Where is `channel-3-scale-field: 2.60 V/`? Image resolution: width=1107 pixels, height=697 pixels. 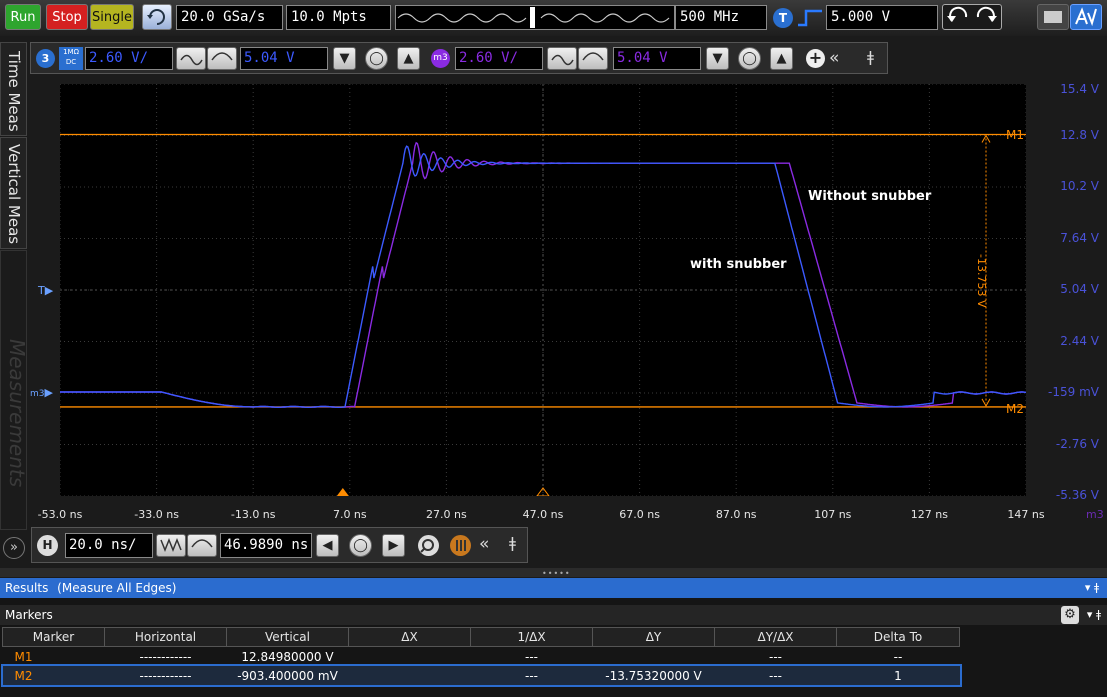
channel-3-scale-field: 2.60 V/ is located at coordinates (129, 58).